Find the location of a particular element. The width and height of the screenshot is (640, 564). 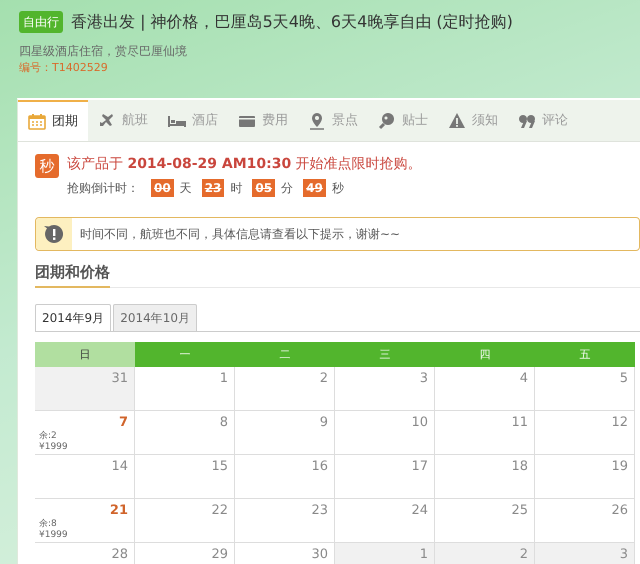

day-number: 12 is located at coordinates (619, 422).